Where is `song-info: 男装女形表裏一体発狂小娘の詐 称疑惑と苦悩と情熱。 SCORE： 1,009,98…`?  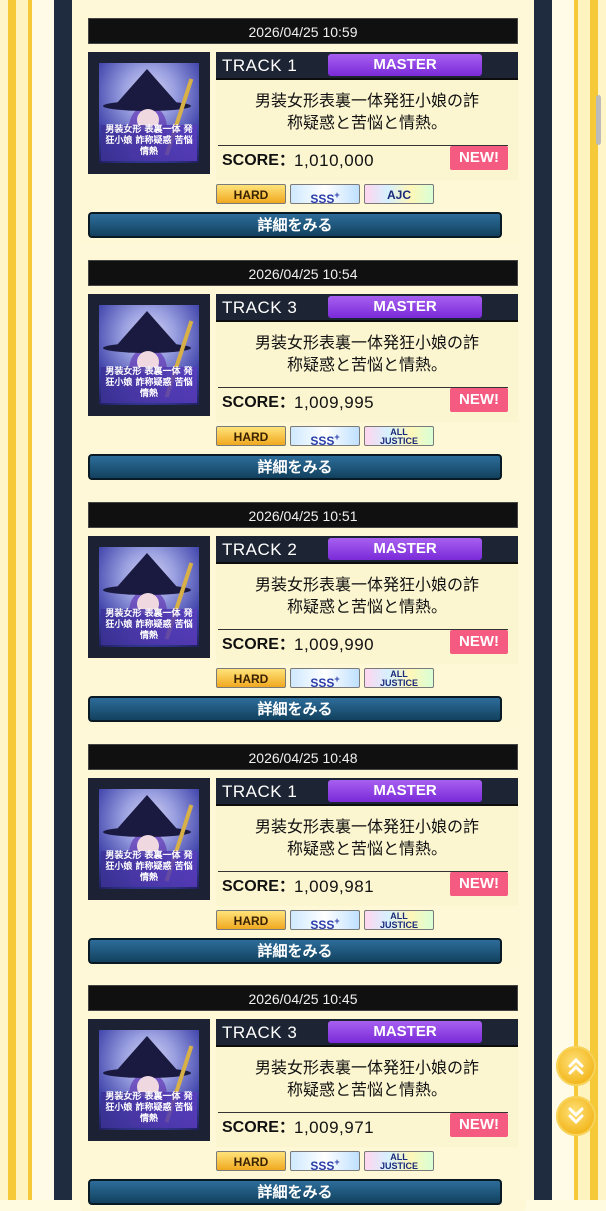
song-info: 男装女形表裏一体発狂小娘の詐 称疑惑と苦悩と情熱。 SCORE： 1,009,98… is located at coordinates (367, 856).